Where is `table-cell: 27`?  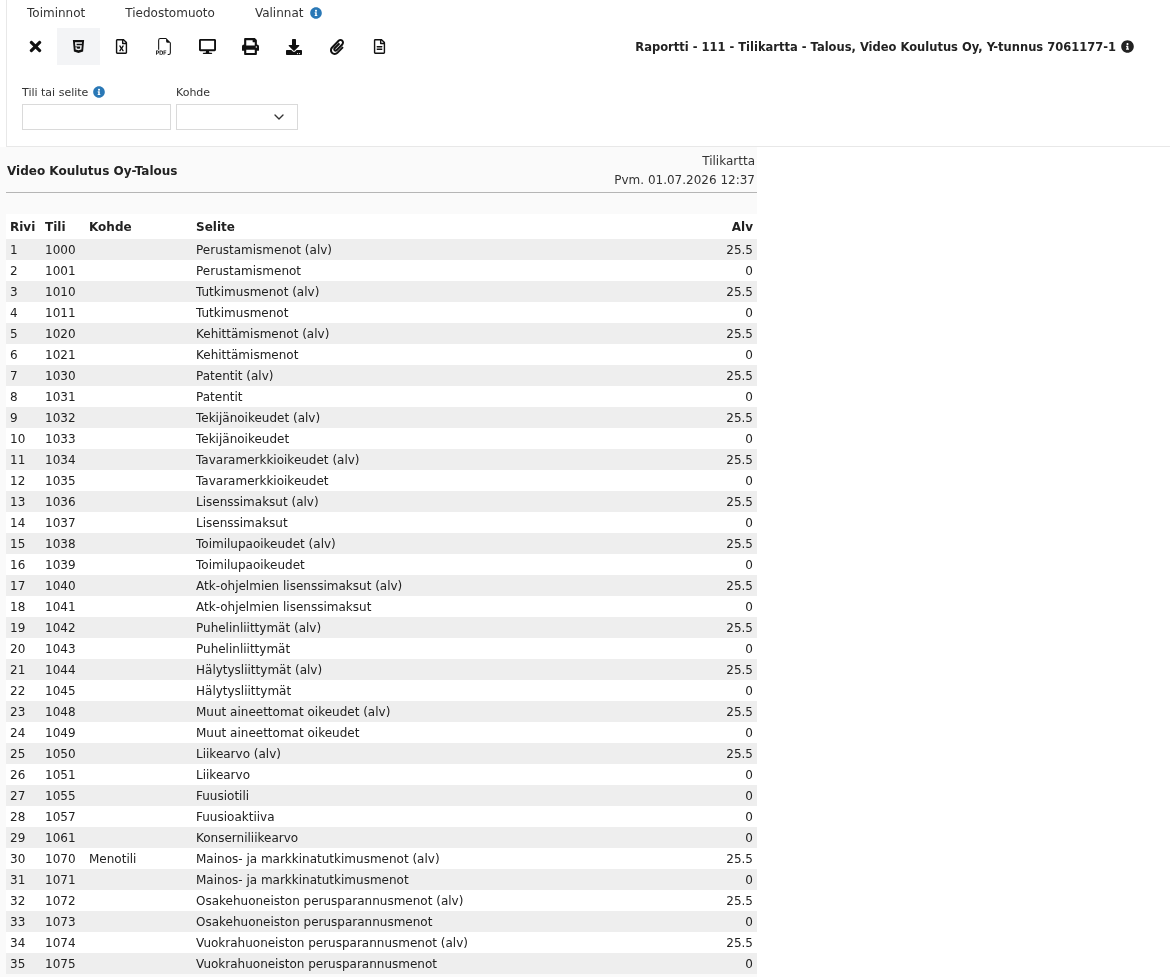
table-cell: 27 is located at coordinates (18, 795).